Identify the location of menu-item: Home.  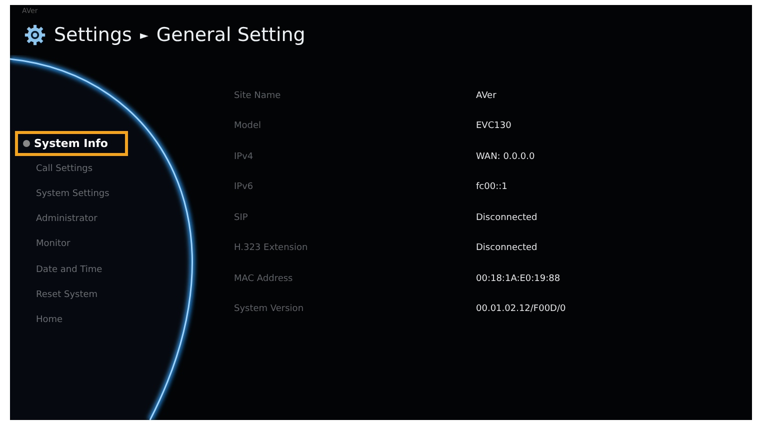
(115, 319).